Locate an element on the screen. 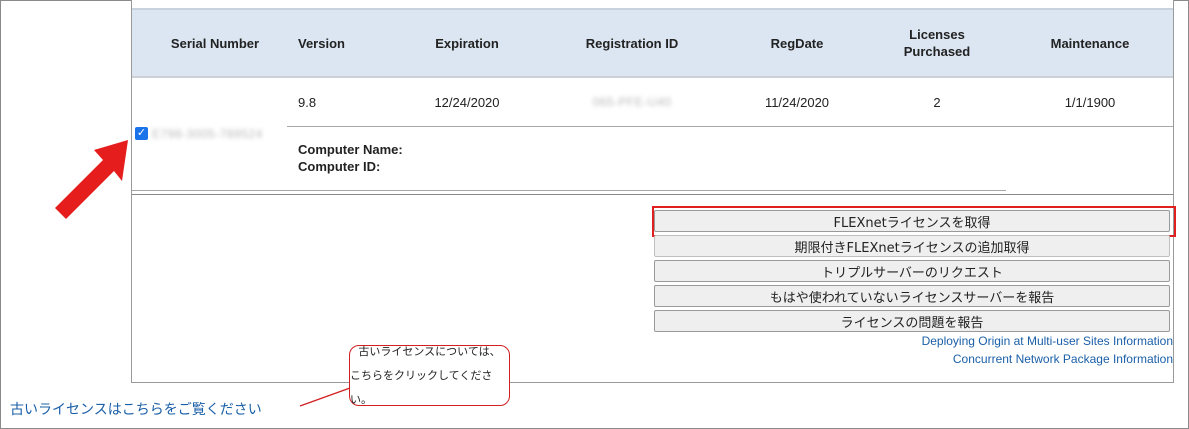 Image resolution: width=1189 pixels, height=429 pixels. cell-maintenance: 1/1/1900 is located at coordinates (1090, 102).